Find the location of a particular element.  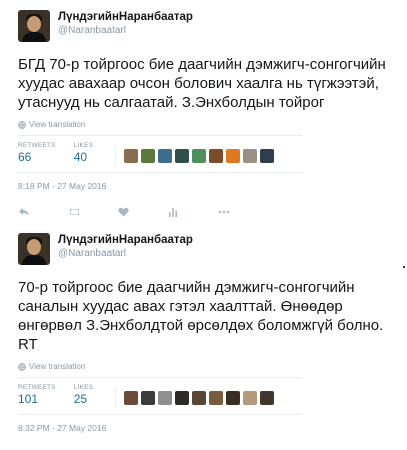

retweets-stat: RETWEETS 101 is located at coordinates (37, 395).